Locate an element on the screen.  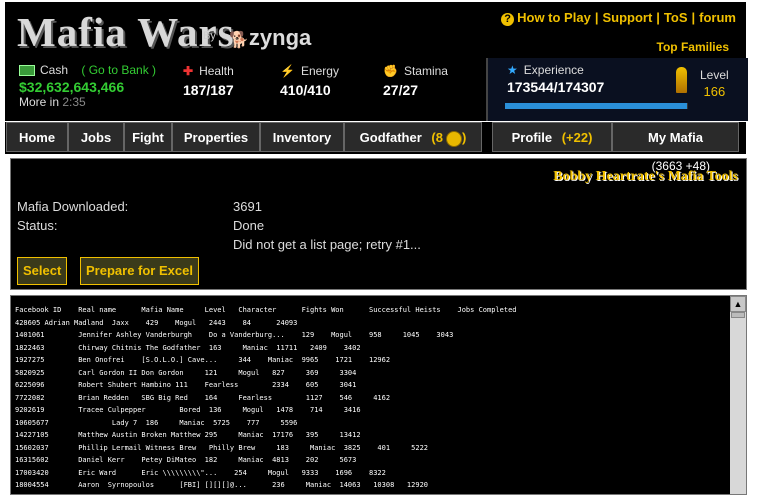
experience-stat: ★ Experience 173544/174307 is located at coordinates (555, 79).